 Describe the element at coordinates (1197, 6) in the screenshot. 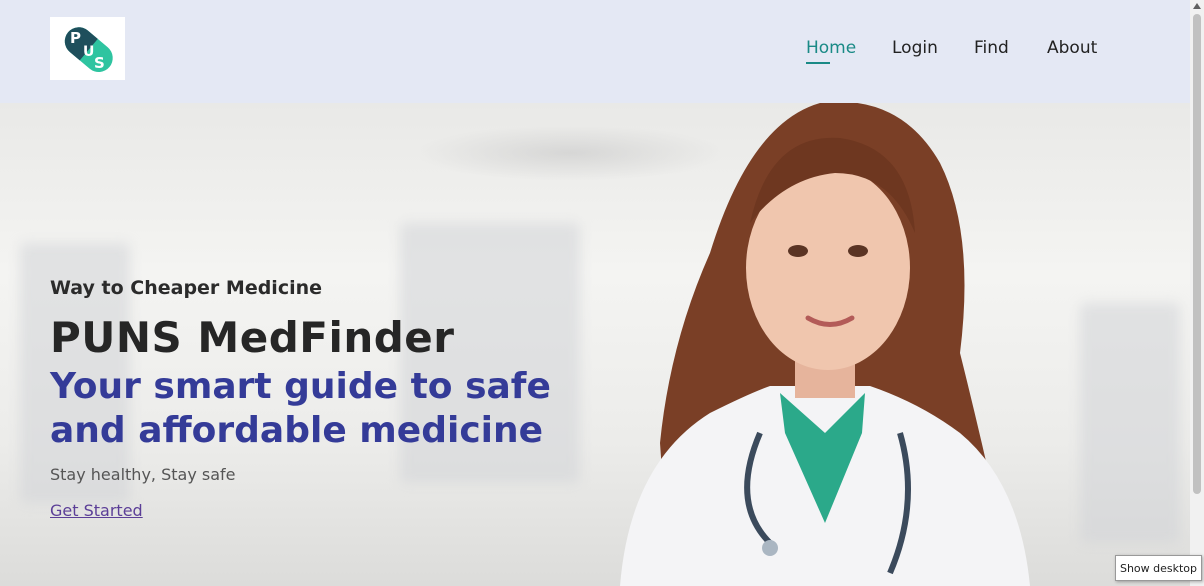

I see `scroll-up-arrow-icon` at that location.